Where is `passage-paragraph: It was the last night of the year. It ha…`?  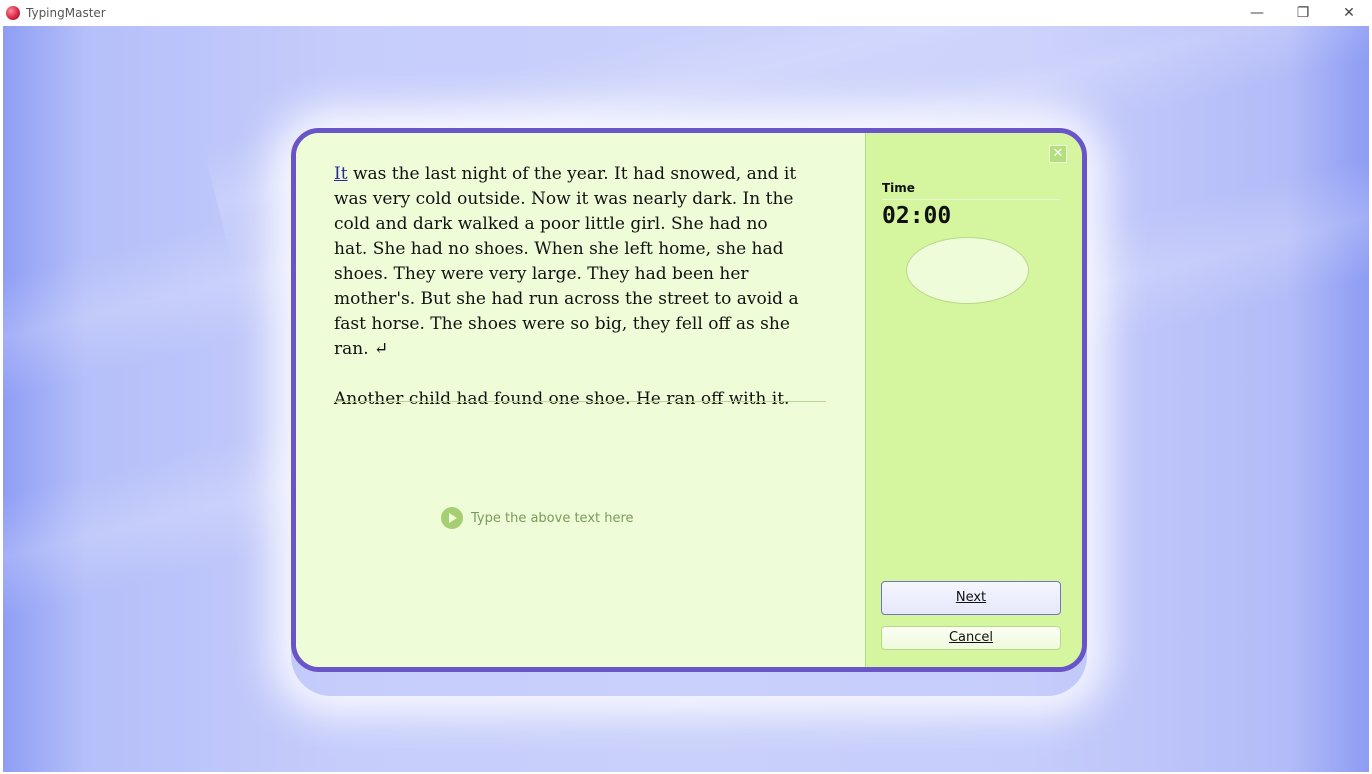
passage-paragraph: It was the last night of the year. It ha… is located at coordinates (569, 262).